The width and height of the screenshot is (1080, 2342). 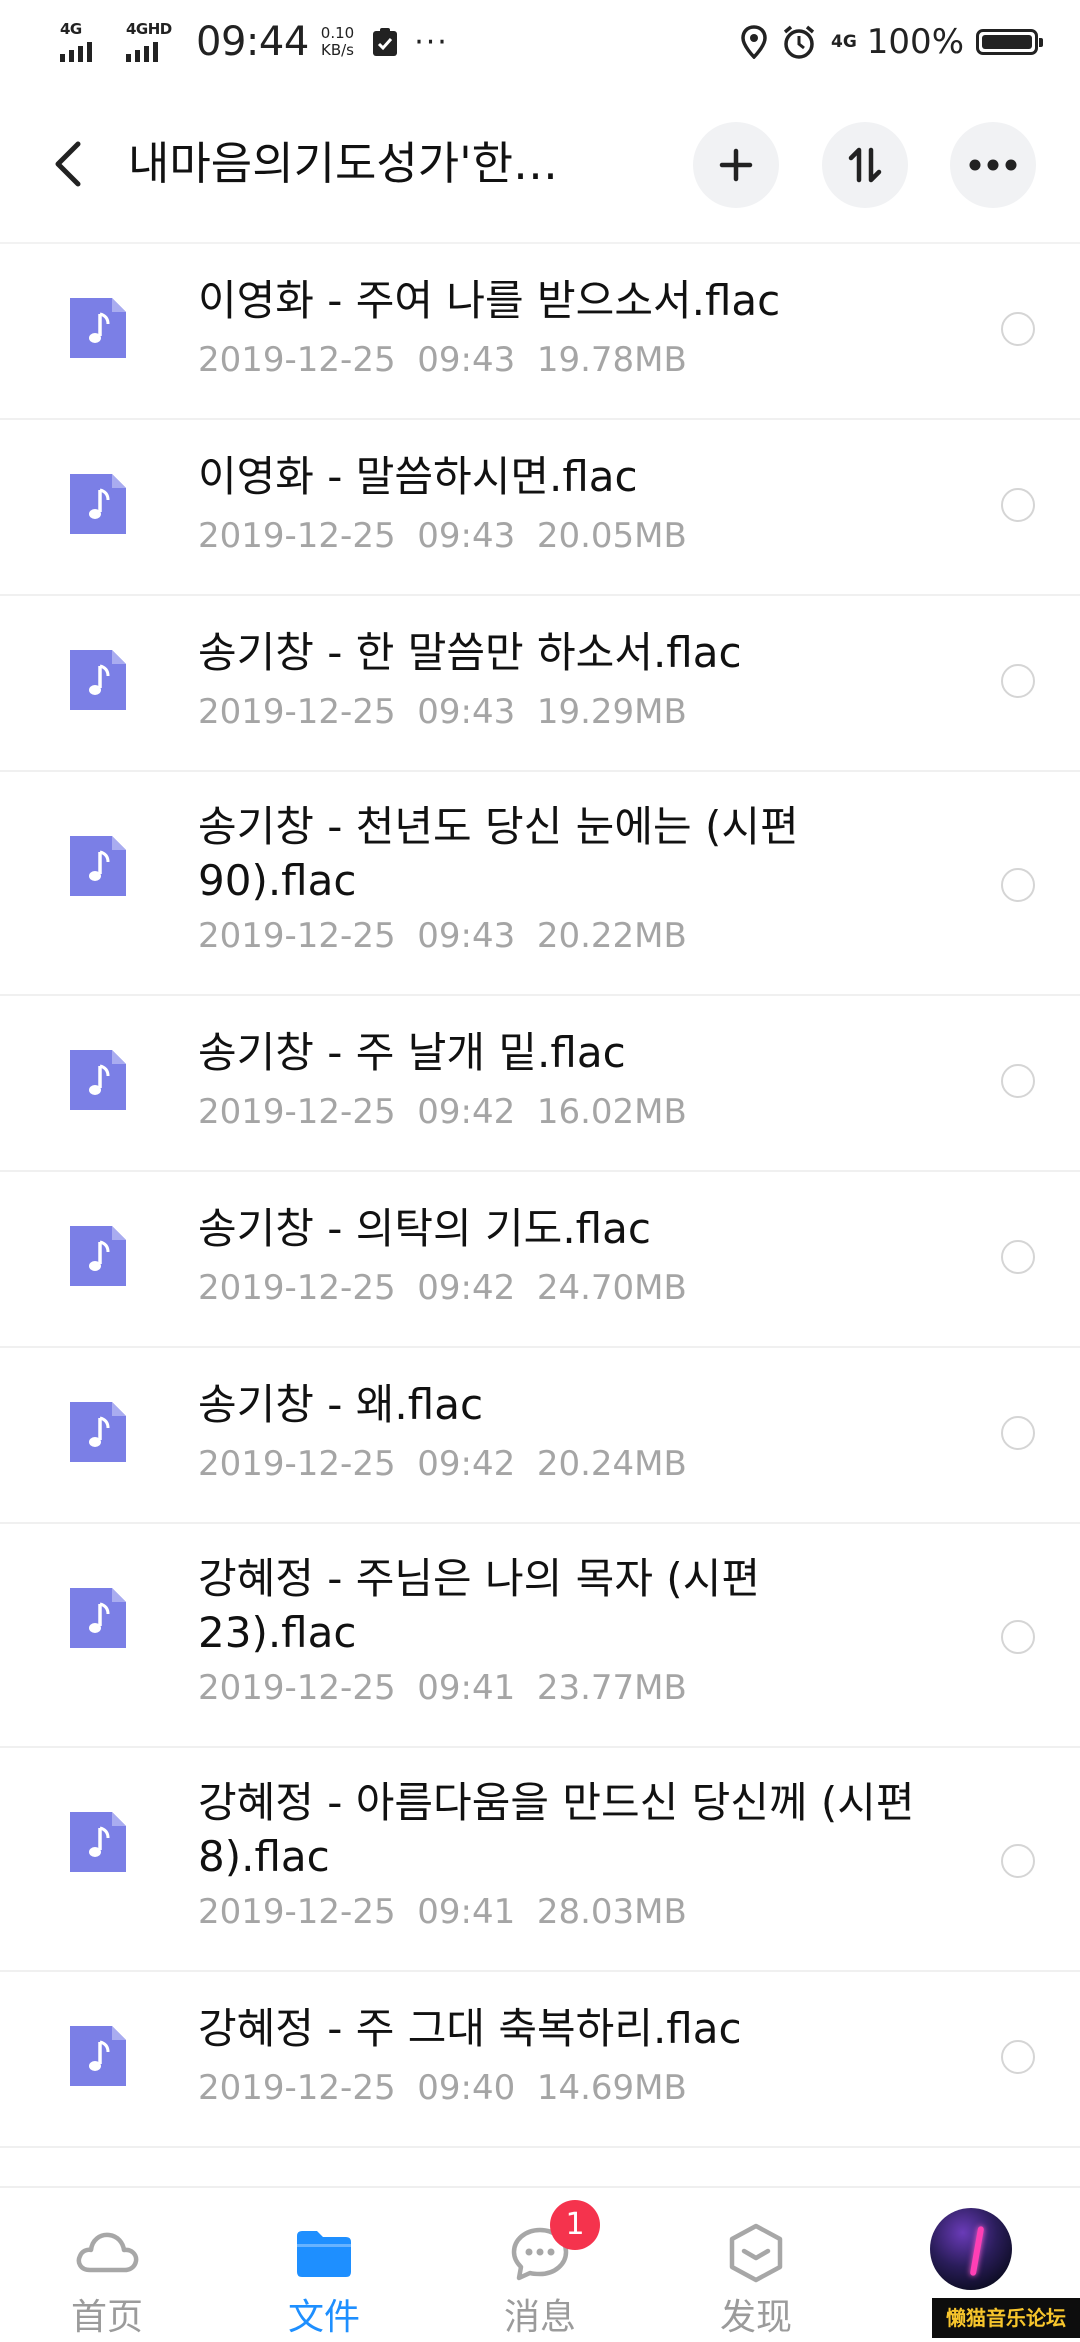 I want to click on more-horizontal-icon, so click(x=993, y=165).